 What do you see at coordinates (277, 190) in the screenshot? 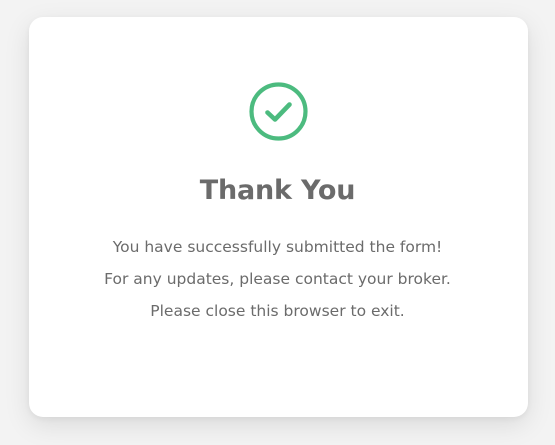
I see `page-title: Thank You` at bounding box center [277, 190].